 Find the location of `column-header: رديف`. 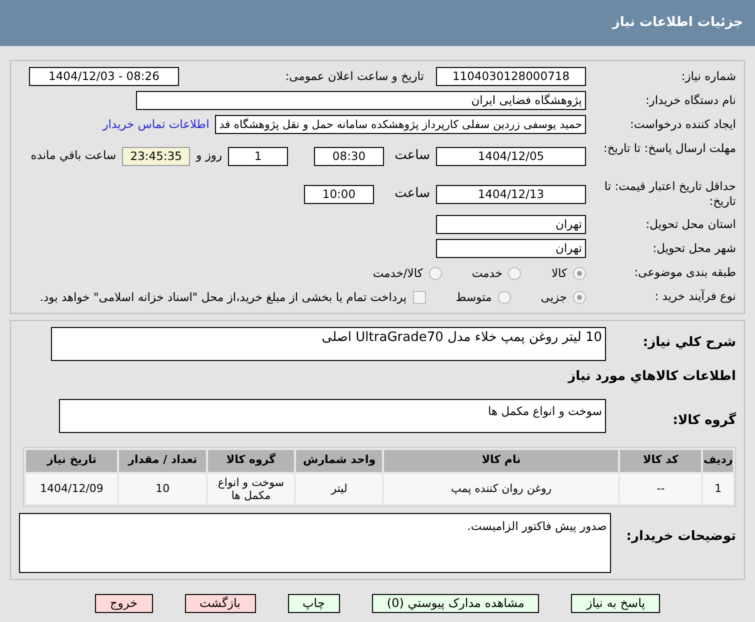

column-header: رديف is located at coordinates (718, 461).